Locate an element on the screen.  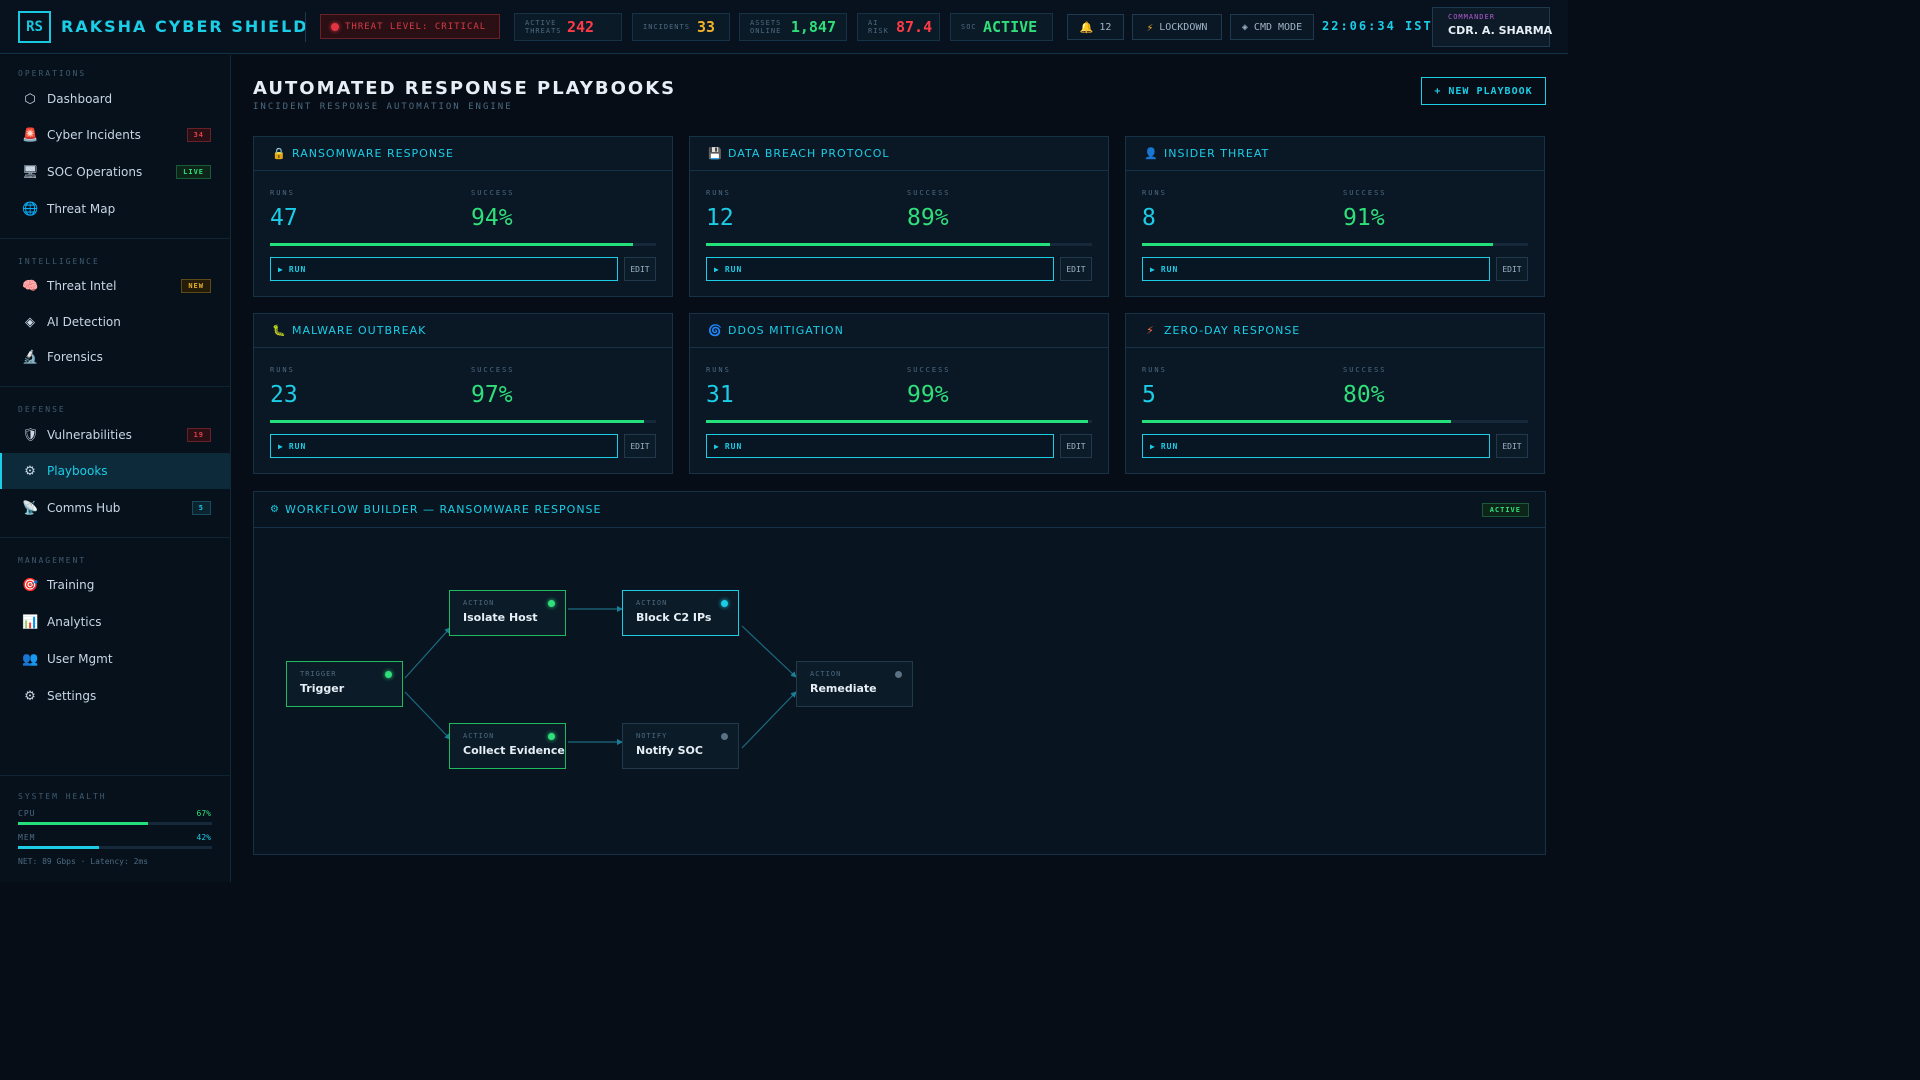
commander-profile: COMMANDER CDR. A. SHARMA is located at coordinates (1492, 27).